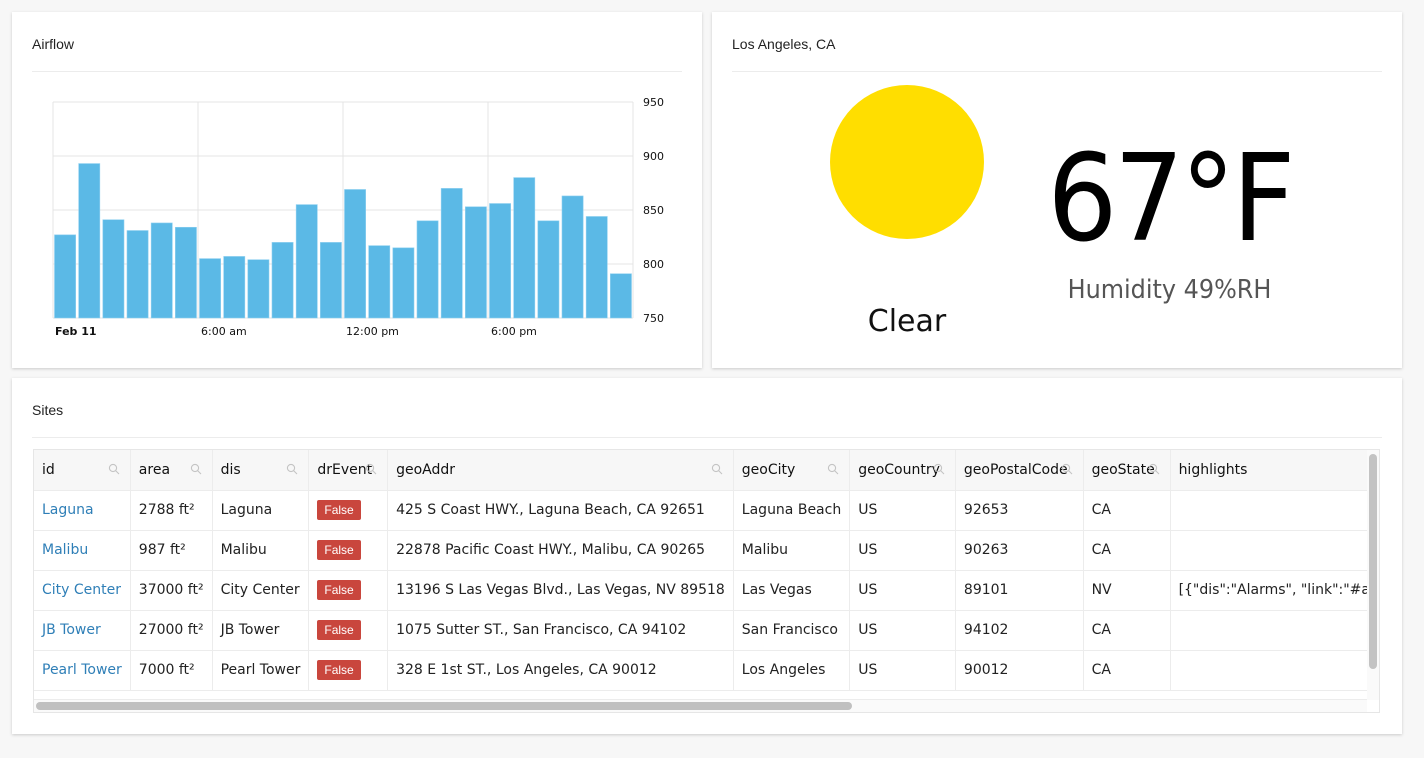  Describe the element at coordinates (1274, 590) in the screenshot. I see `cell-highlights: [{"dis":"Alarms", "link":"#a` at that location.